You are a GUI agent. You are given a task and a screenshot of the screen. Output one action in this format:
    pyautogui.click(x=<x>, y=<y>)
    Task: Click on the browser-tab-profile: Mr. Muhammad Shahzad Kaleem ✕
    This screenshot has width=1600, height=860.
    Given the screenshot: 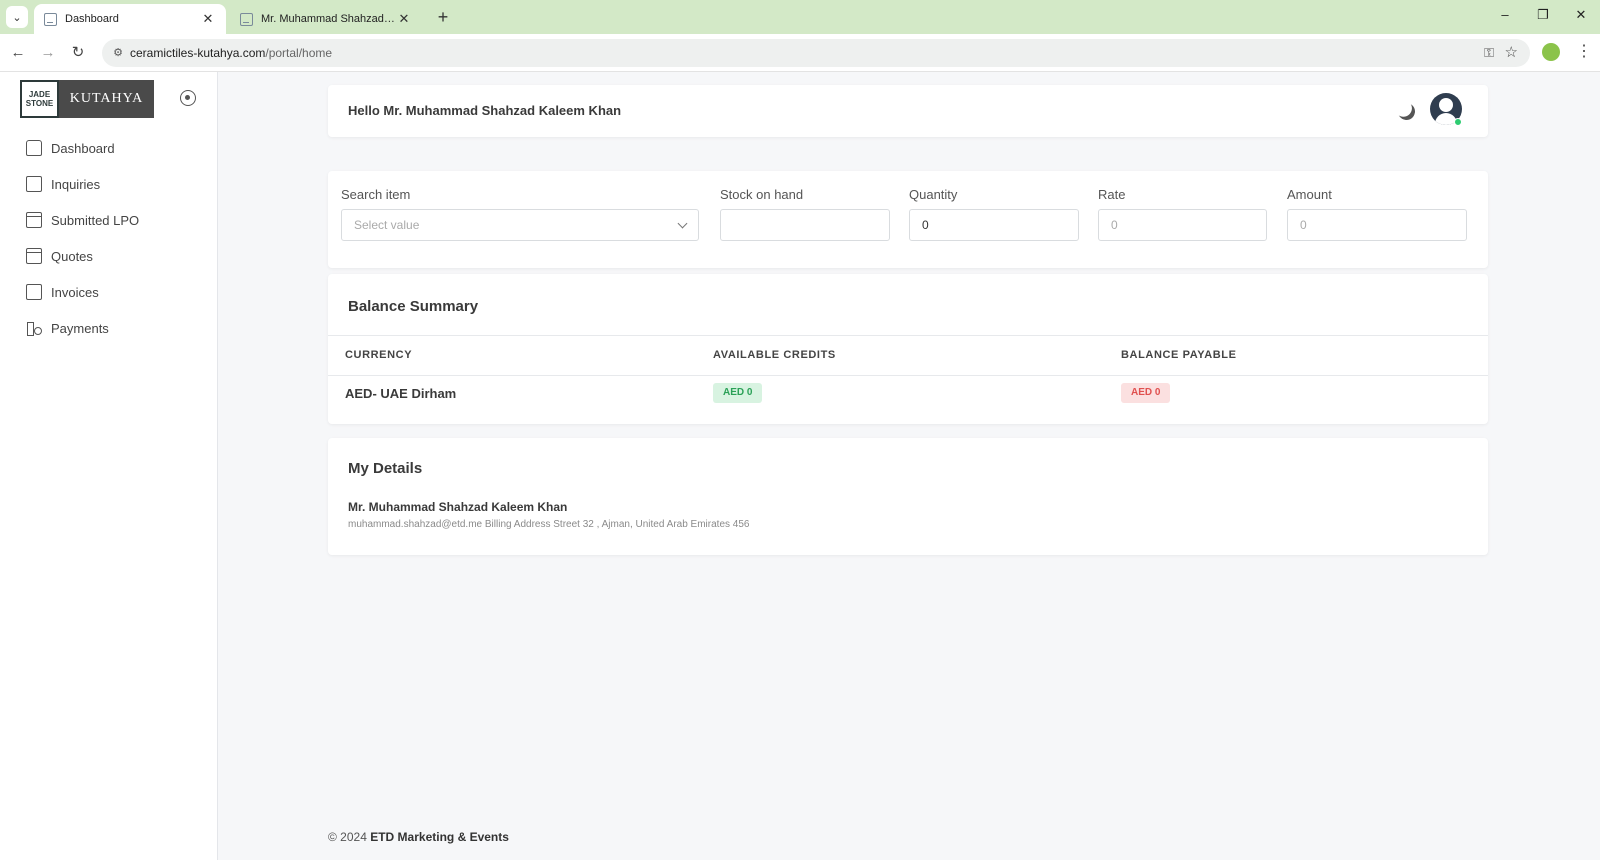 What is the action you would take?
    pyautogui.click(x=326, y=19)
    